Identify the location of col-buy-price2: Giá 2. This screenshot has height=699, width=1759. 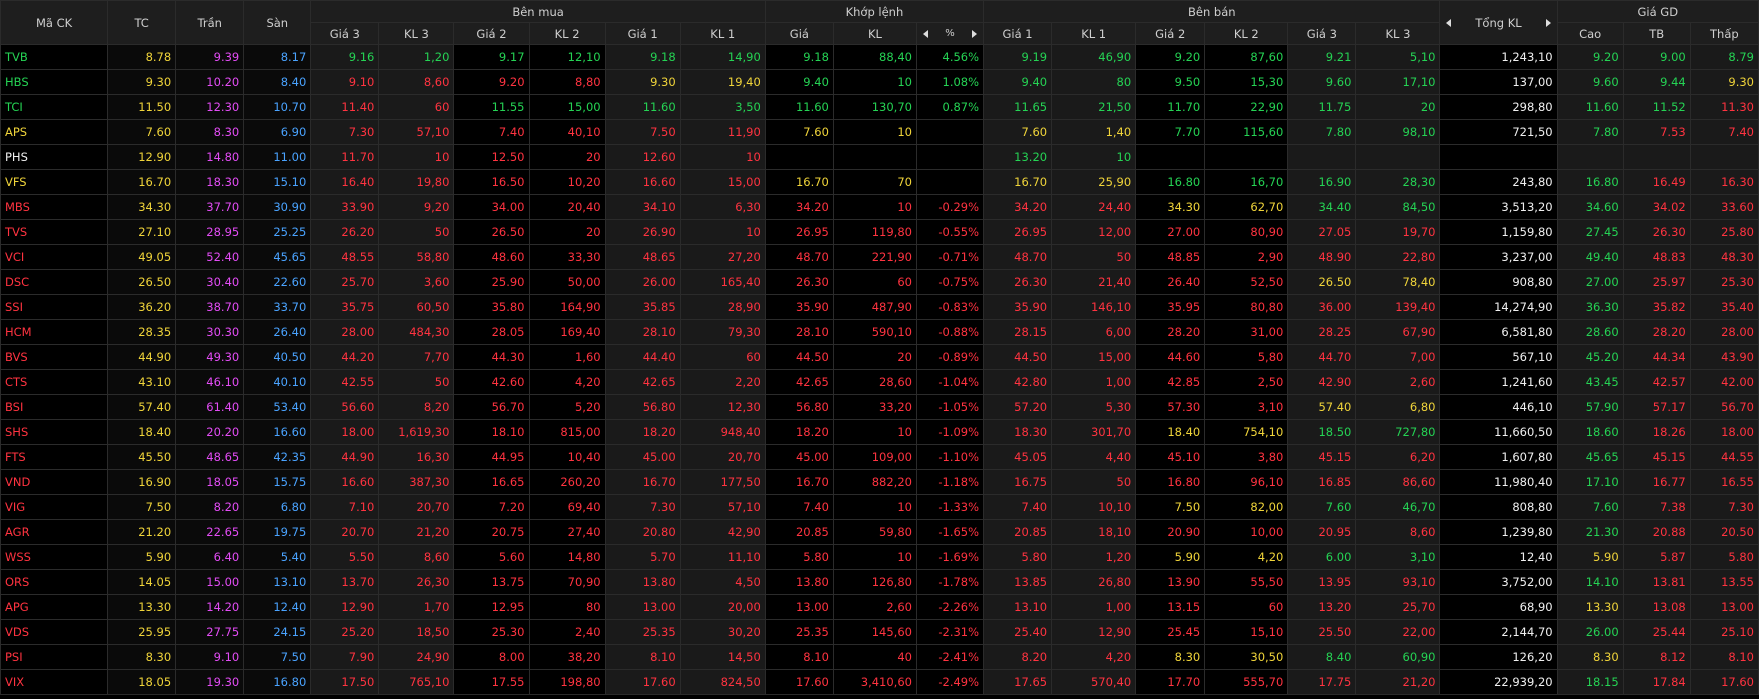
(491, 33).